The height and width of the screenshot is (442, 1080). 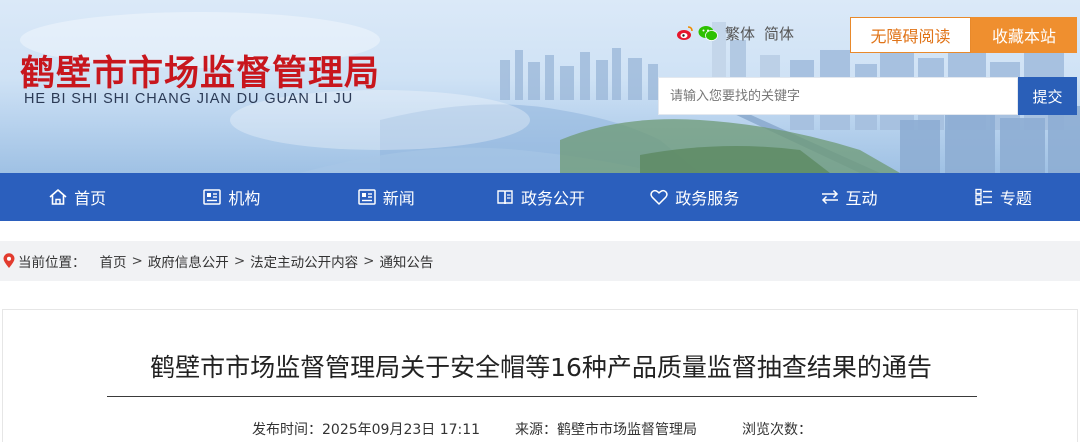 I want to click on nav-item-gov-service: 政务服务, so click(x=694, y=197).